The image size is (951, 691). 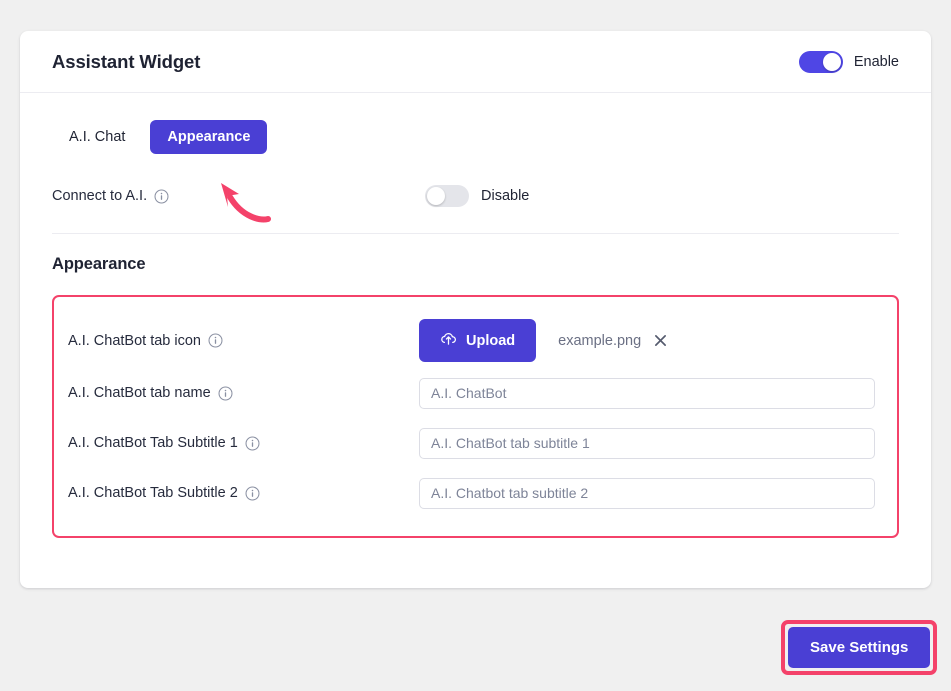 I want to click on field-label-tab-name: A.I. ChatBot tab name, so click(x=139, y=393).